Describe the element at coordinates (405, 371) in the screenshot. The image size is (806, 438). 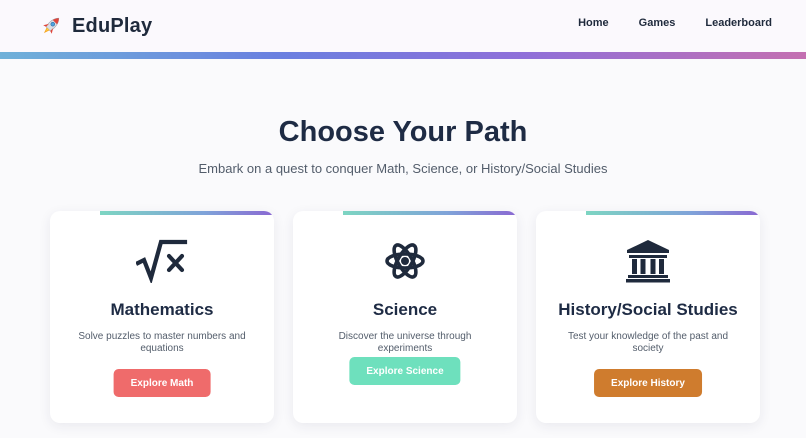
I see `explore-science-button: Explore Science` at that location.